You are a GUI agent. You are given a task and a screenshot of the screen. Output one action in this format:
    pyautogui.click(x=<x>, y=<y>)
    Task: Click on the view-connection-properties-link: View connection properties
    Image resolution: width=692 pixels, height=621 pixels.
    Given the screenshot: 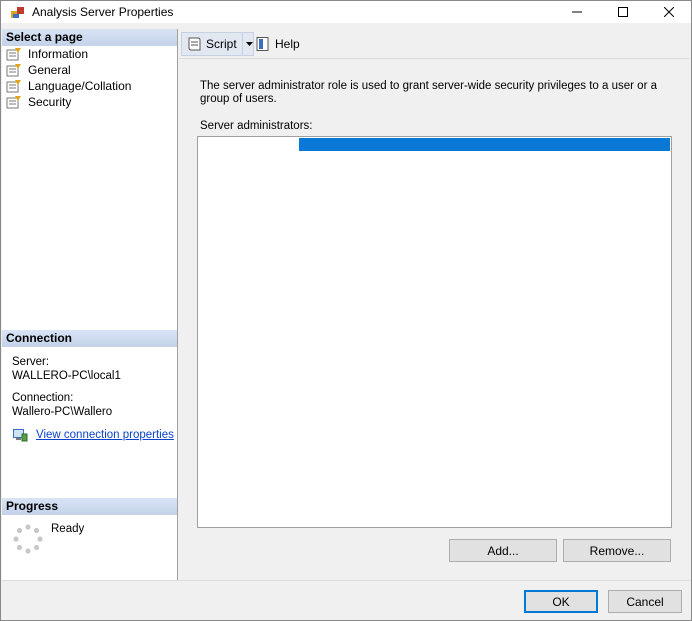 What is the action you would take?
    pyautogui.click(x=93, y=435)
    